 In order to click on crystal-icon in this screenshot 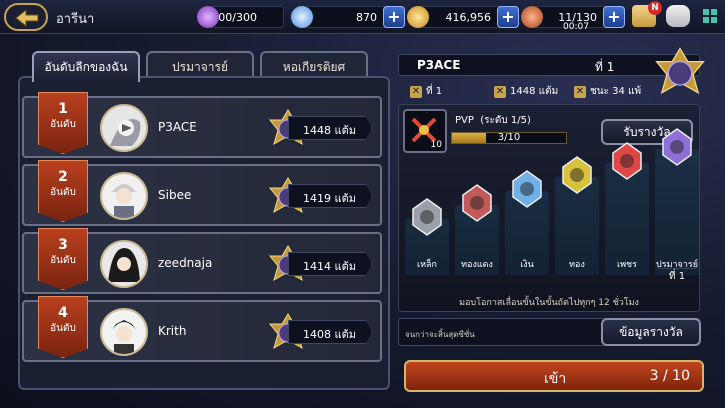, I will do `click(302, 17)`.